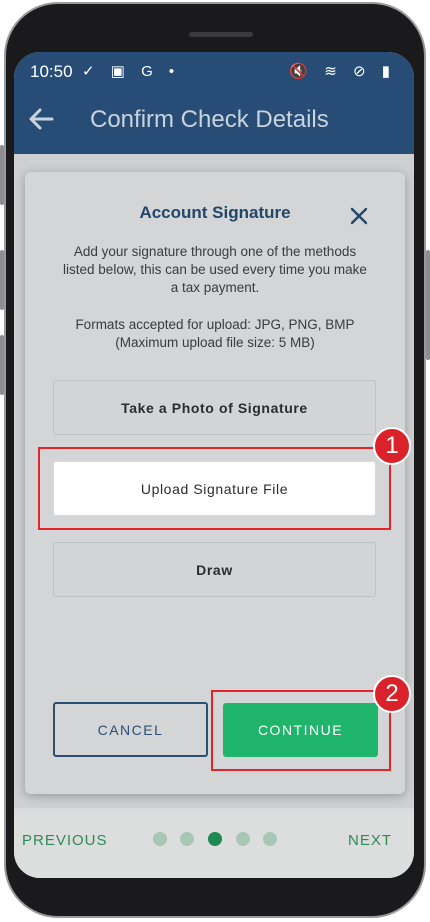  I want to click on status-time: 10:50, so click(51, 71).